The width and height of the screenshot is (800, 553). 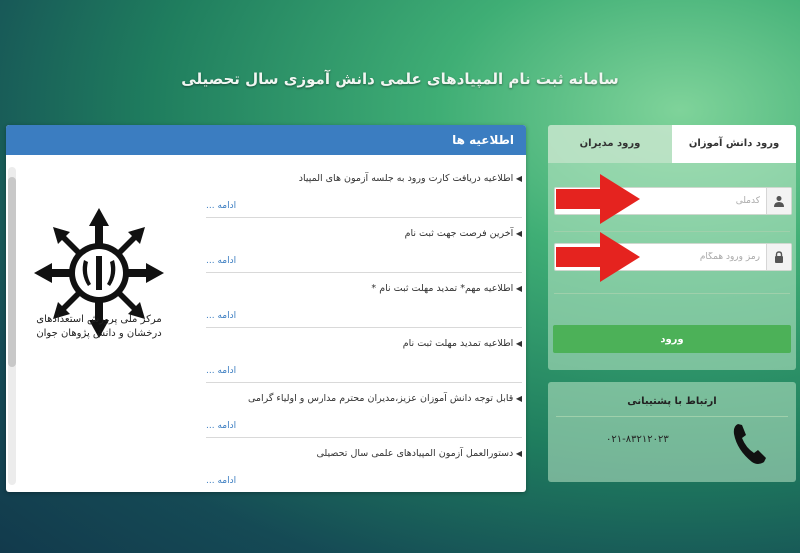 What do you see at coordinates (749, 444) in the screenshot?
I see `phone-icon` at bounding box center [749, 444].